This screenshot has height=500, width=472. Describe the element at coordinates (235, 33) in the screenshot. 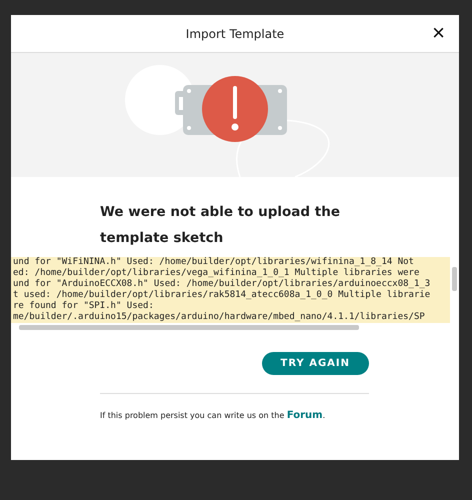

I see `dialog-title: Import Template` at that location.